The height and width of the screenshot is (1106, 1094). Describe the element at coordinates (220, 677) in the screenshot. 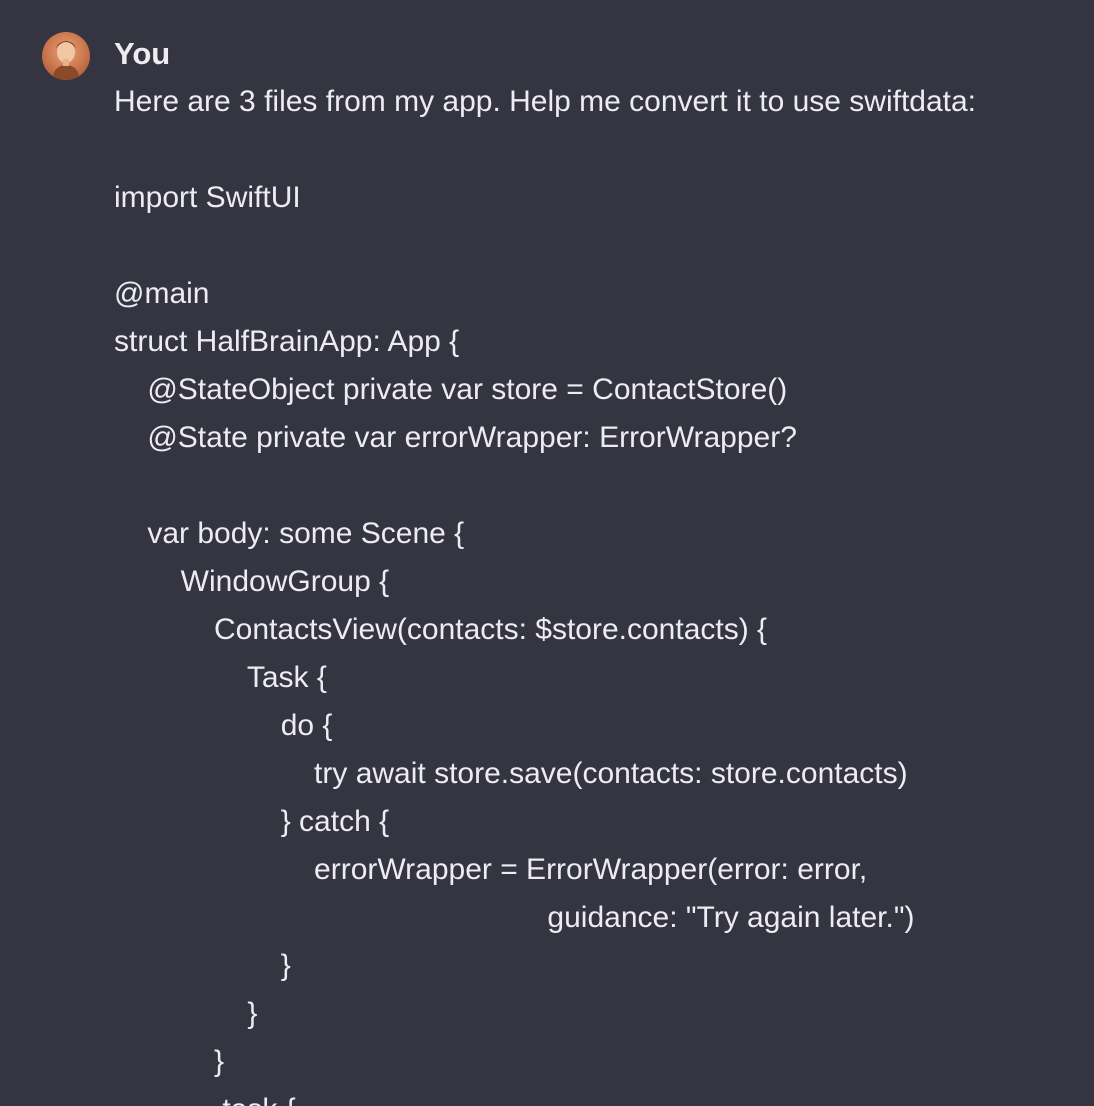

I see `message-line: Task {` at that location.